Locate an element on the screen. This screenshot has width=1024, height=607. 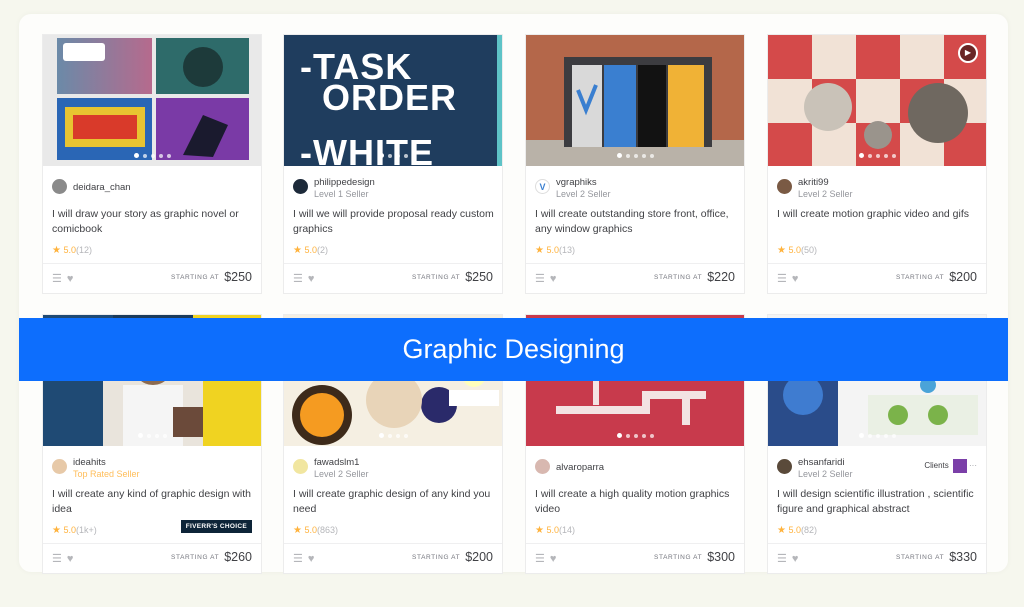
seller-name: vgraphiks is located at coordinates (576, 182).